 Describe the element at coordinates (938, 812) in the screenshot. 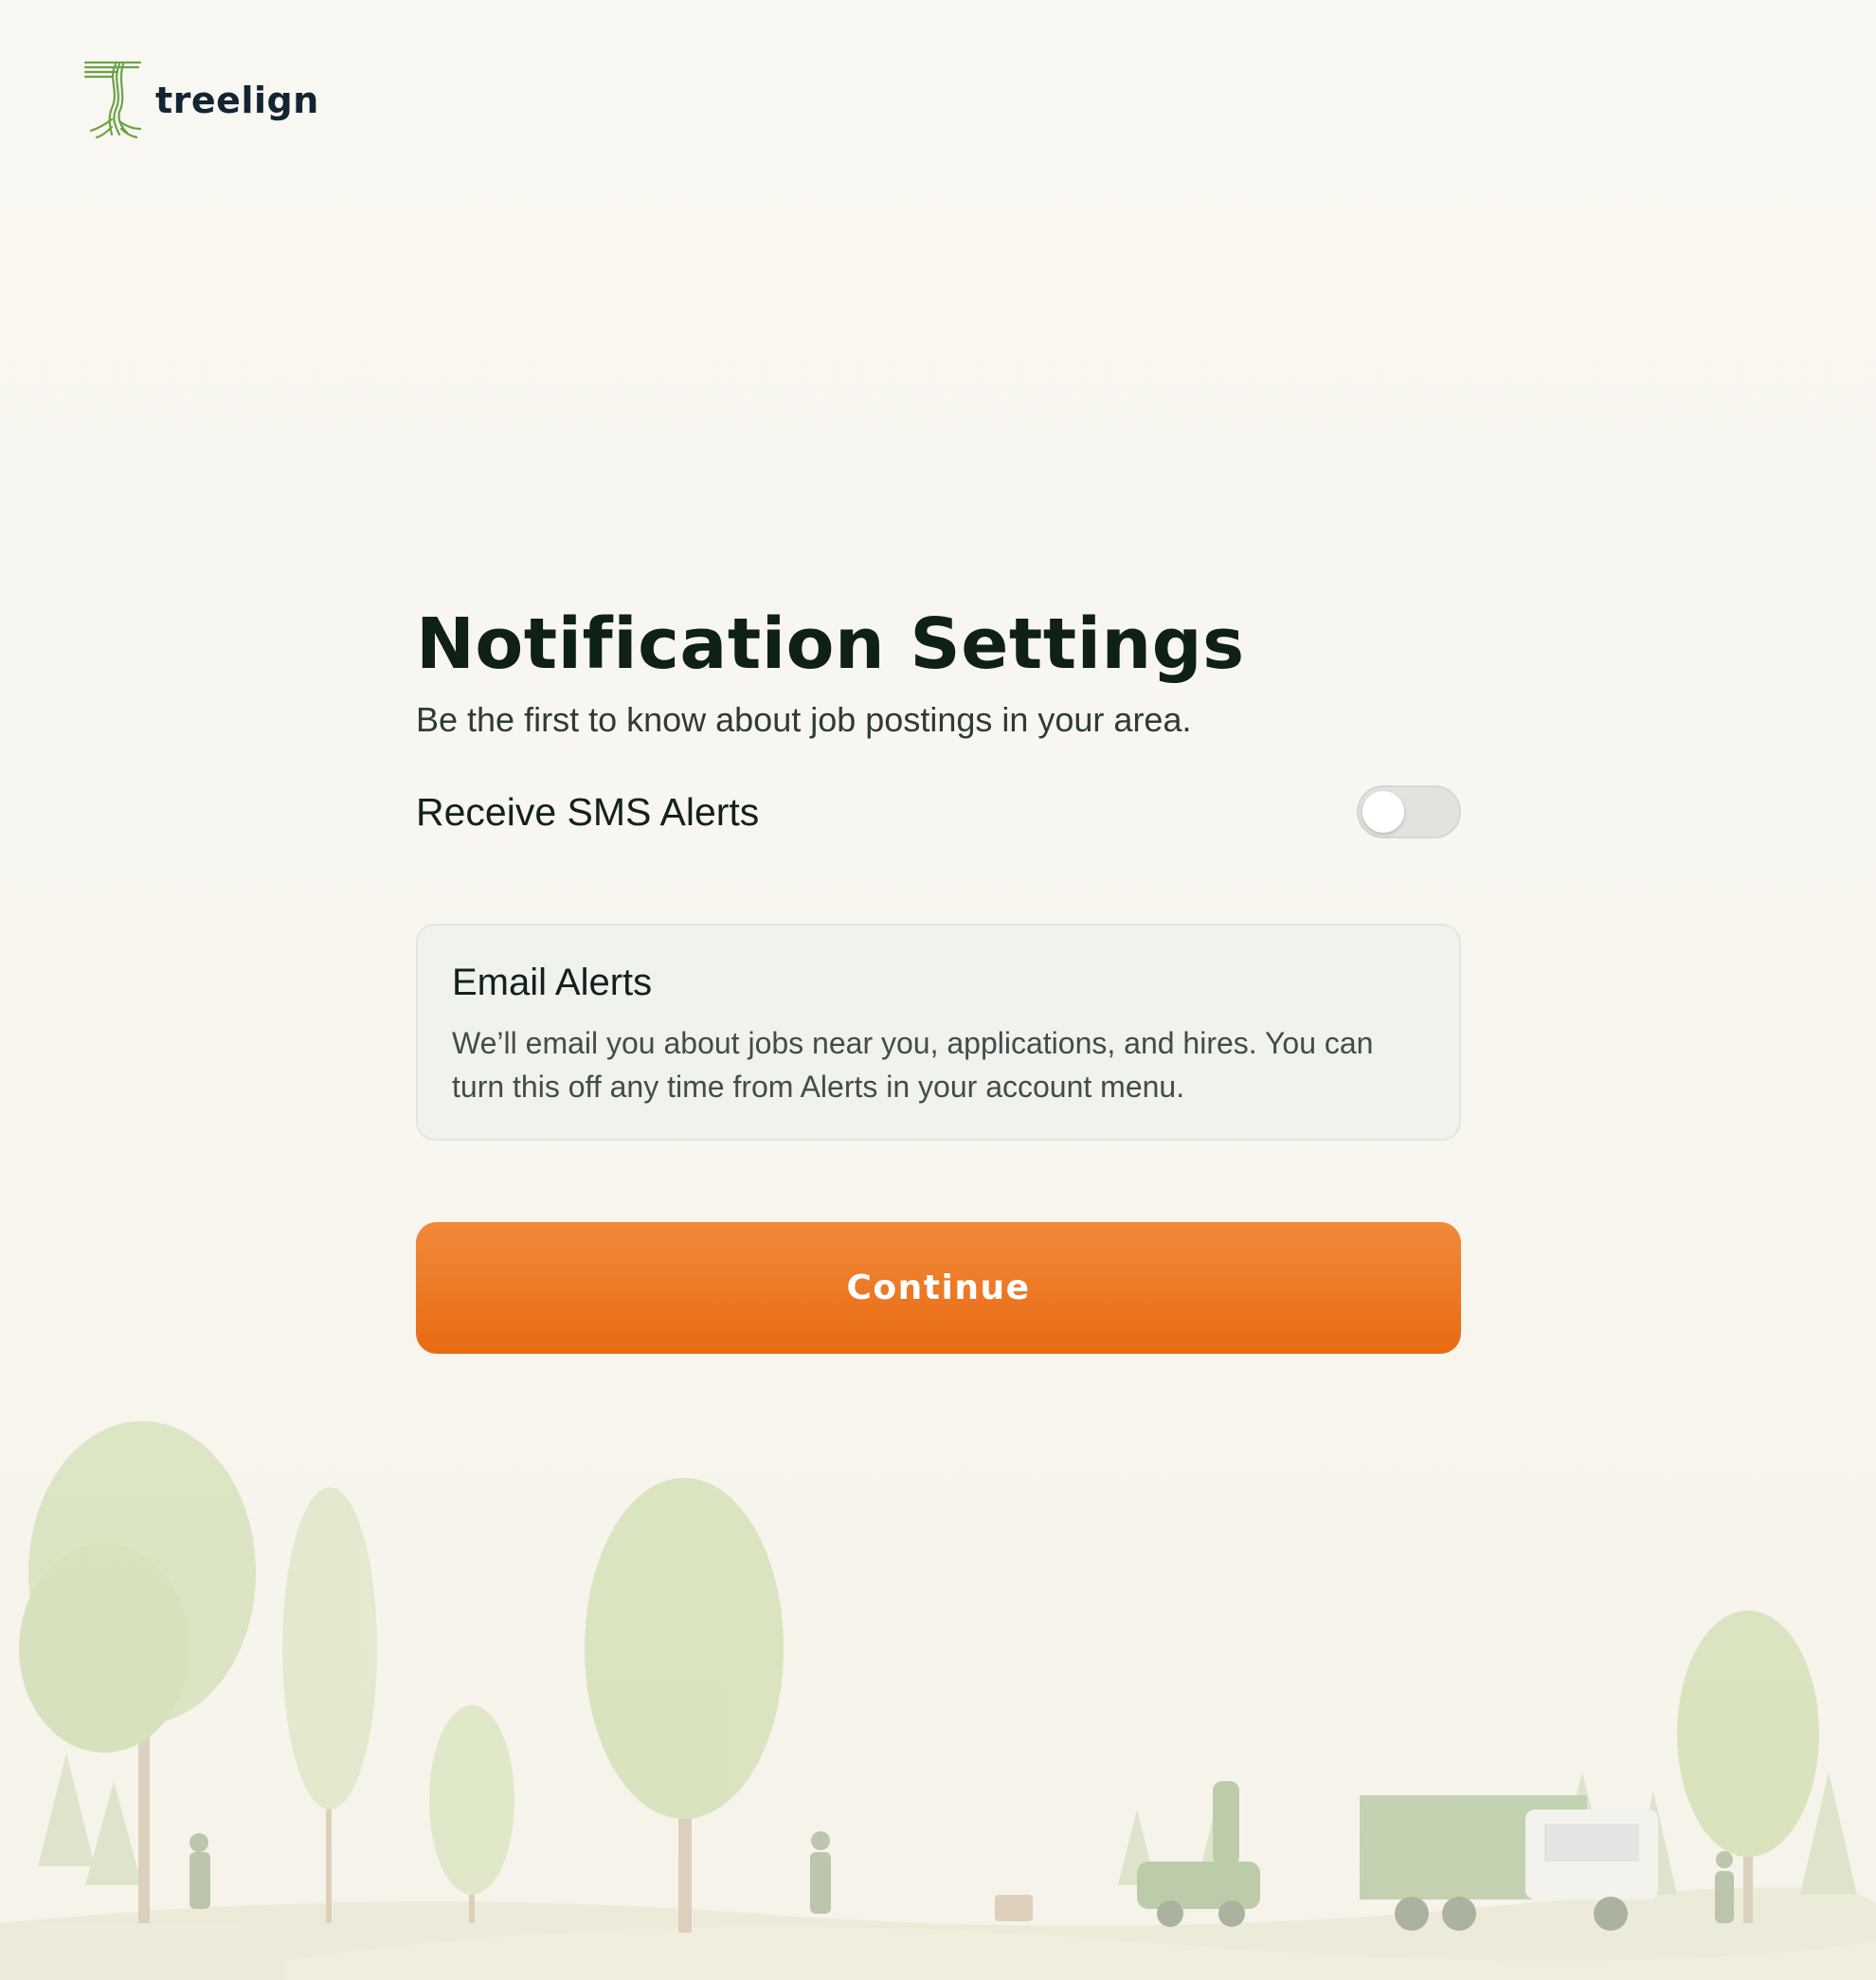

I see `sms-alerts-row: Receive SMS Alerts` at that location.